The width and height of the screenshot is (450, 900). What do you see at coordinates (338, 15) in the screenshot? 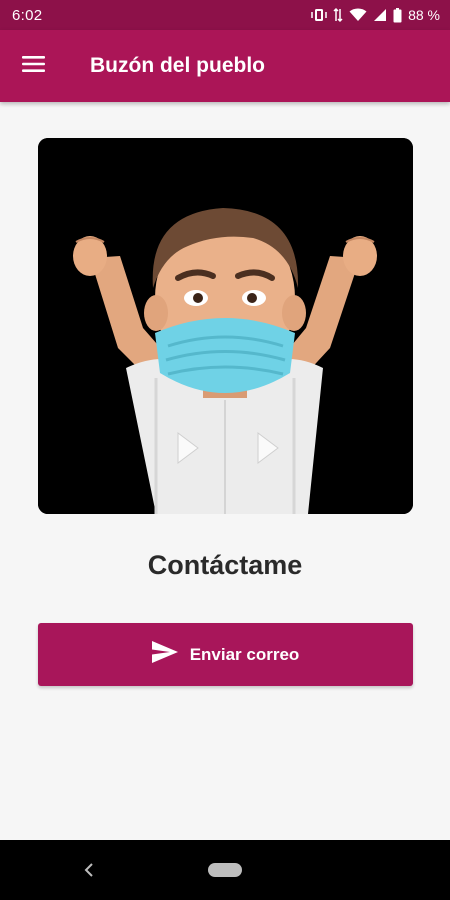
I see `data-icon` at bounding box center [338, 15].